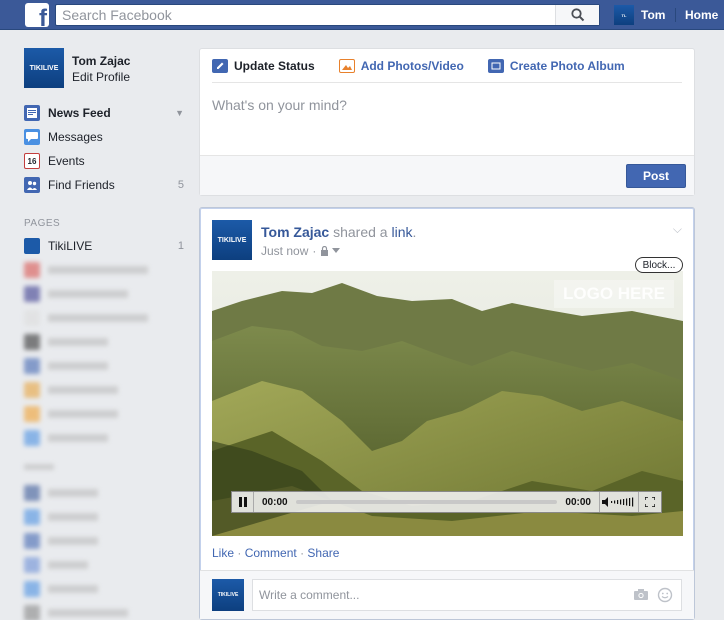 This screenshot has width=724, height=620. What do you see at coordinates (32, 161) in the screenshot?
I see `events-icon: 16` at bounding box center [32, 161].